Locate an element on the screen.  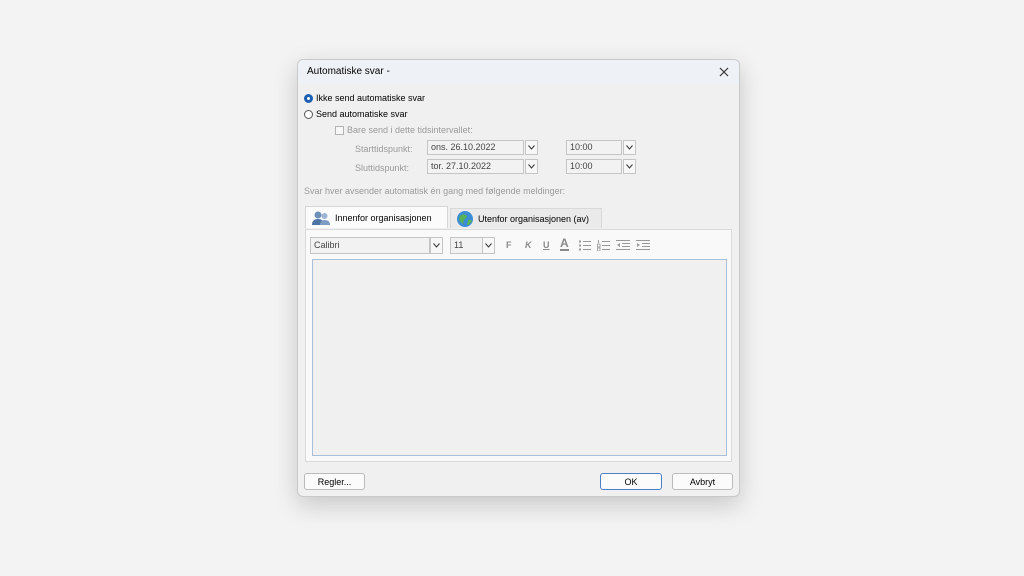
interval-checkbox is located at coordinates (339, 130).